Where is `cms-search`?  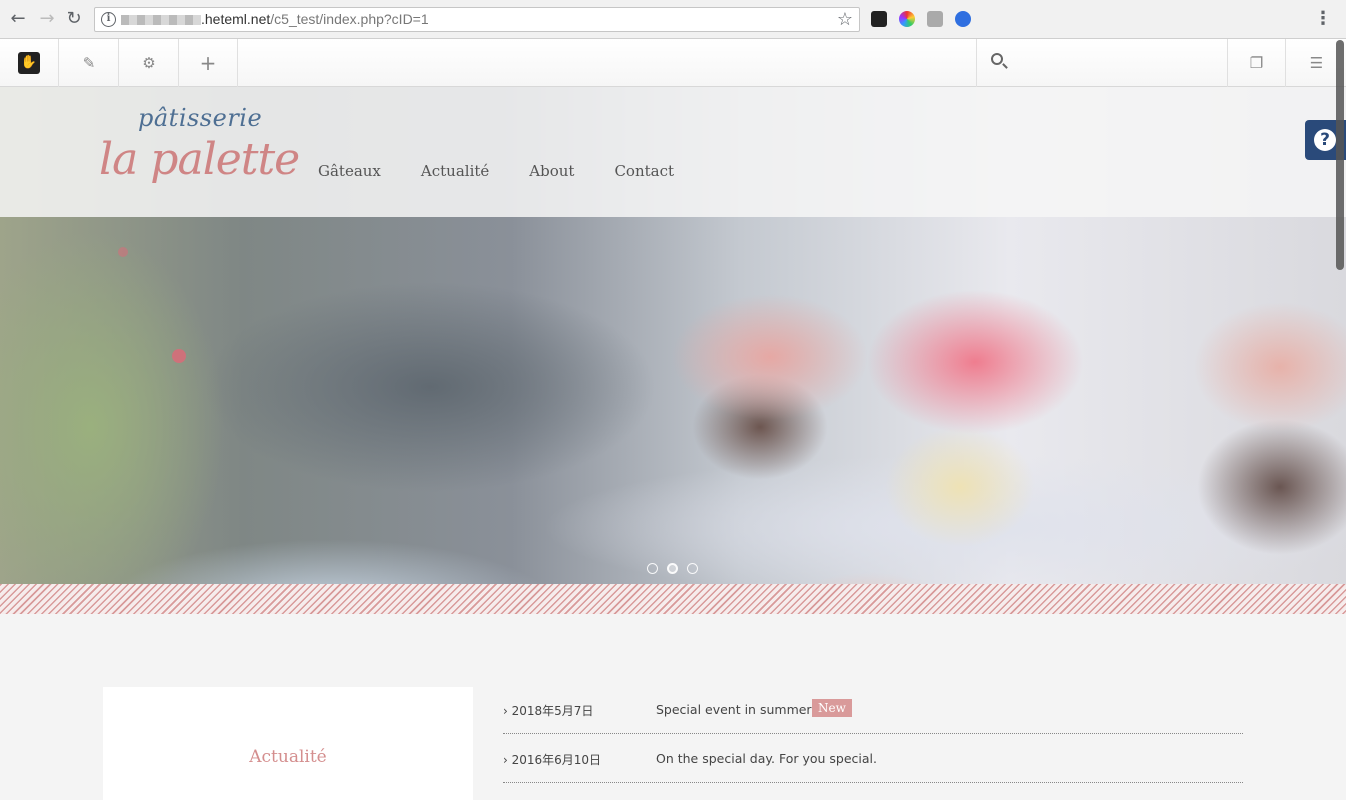 cms-search is located at coordinates (1101, 63).